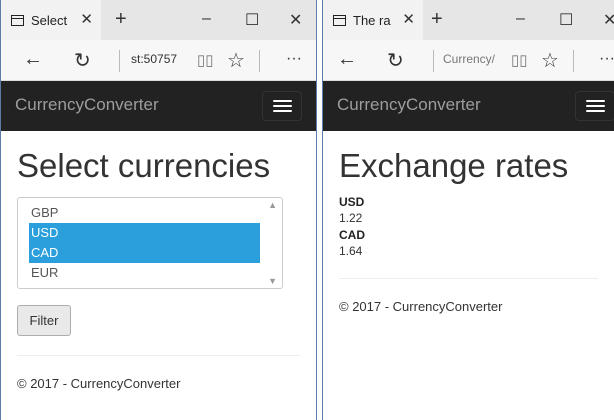 This screenshot has width=614, height=420. I want to click on option-eur: EUR, so click(139, 273).